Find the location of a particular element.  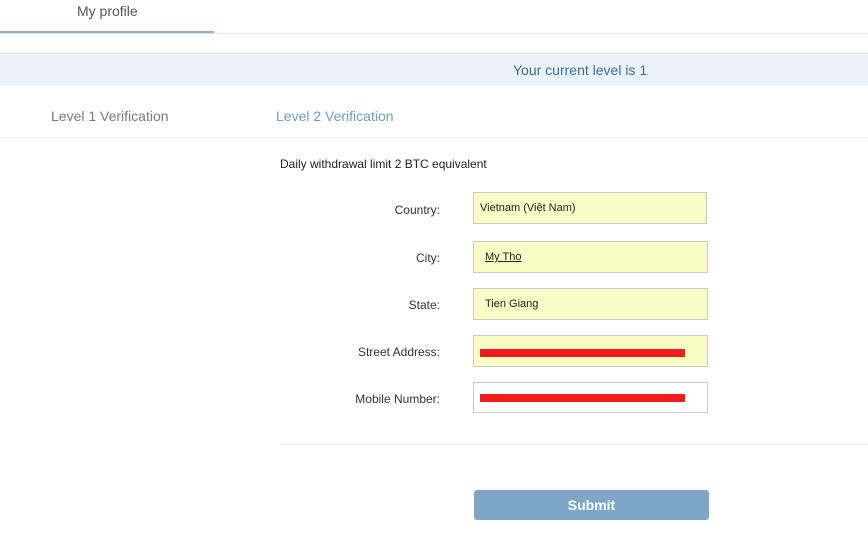

street-address-field is located at coordinates (590, 351).